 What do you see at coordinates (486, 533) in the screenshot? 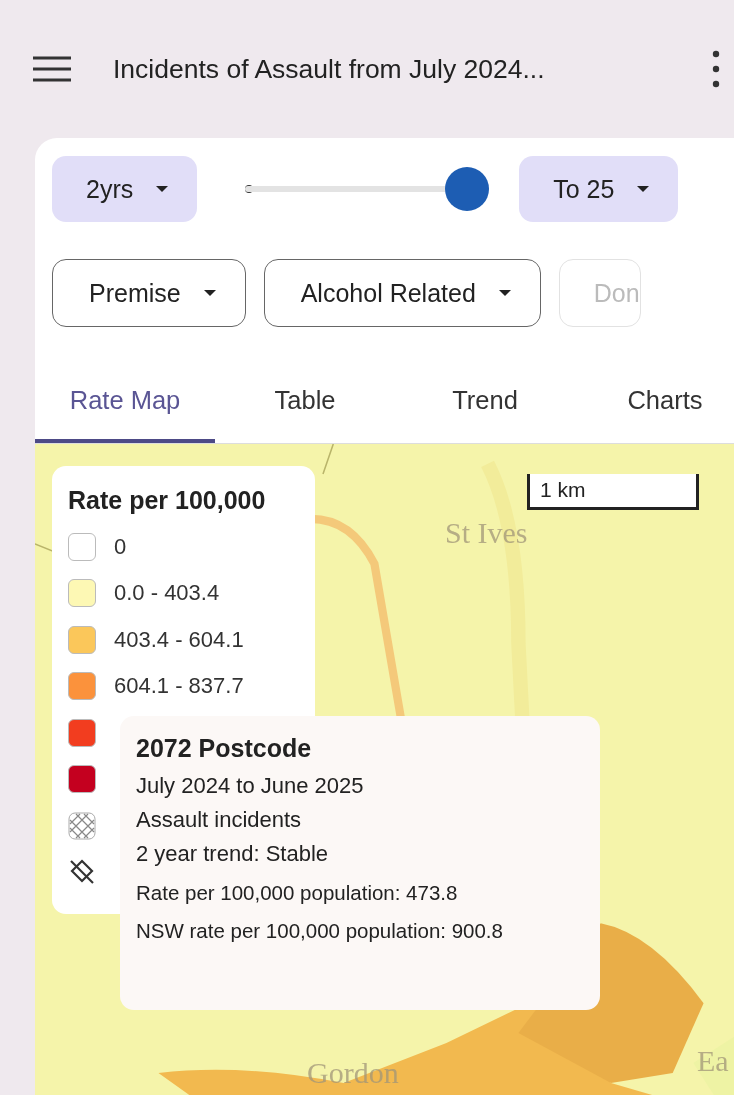
I see `place-label: St Ives` at bounding box center [486, 533].